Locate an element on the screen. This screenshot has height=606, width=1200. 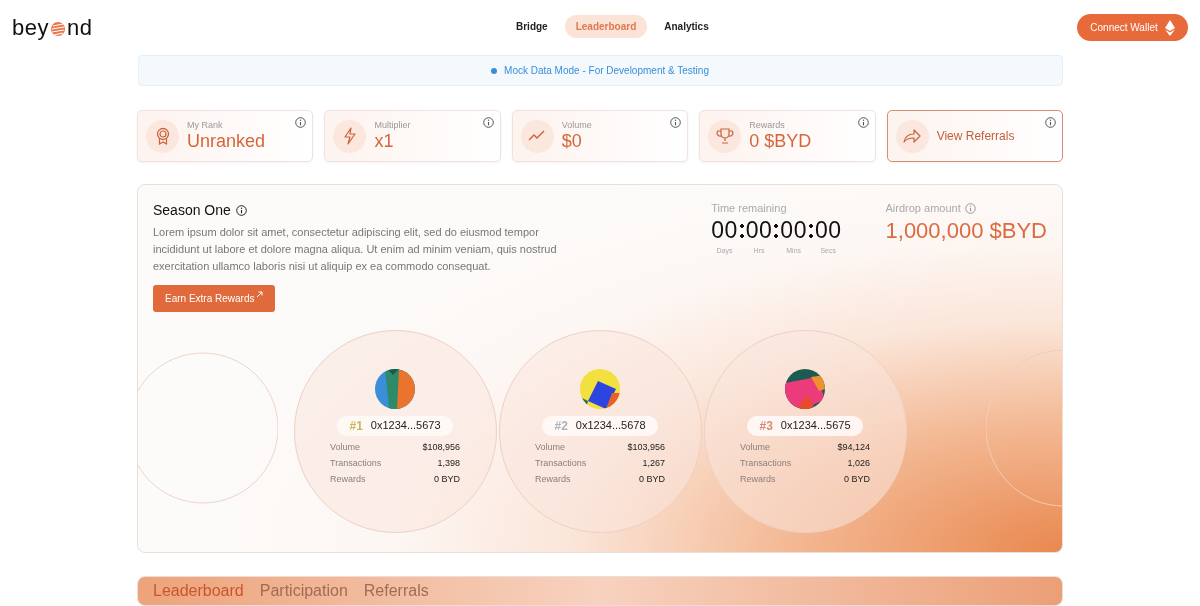
status-dot-icon is located at coordinates (494, 70).